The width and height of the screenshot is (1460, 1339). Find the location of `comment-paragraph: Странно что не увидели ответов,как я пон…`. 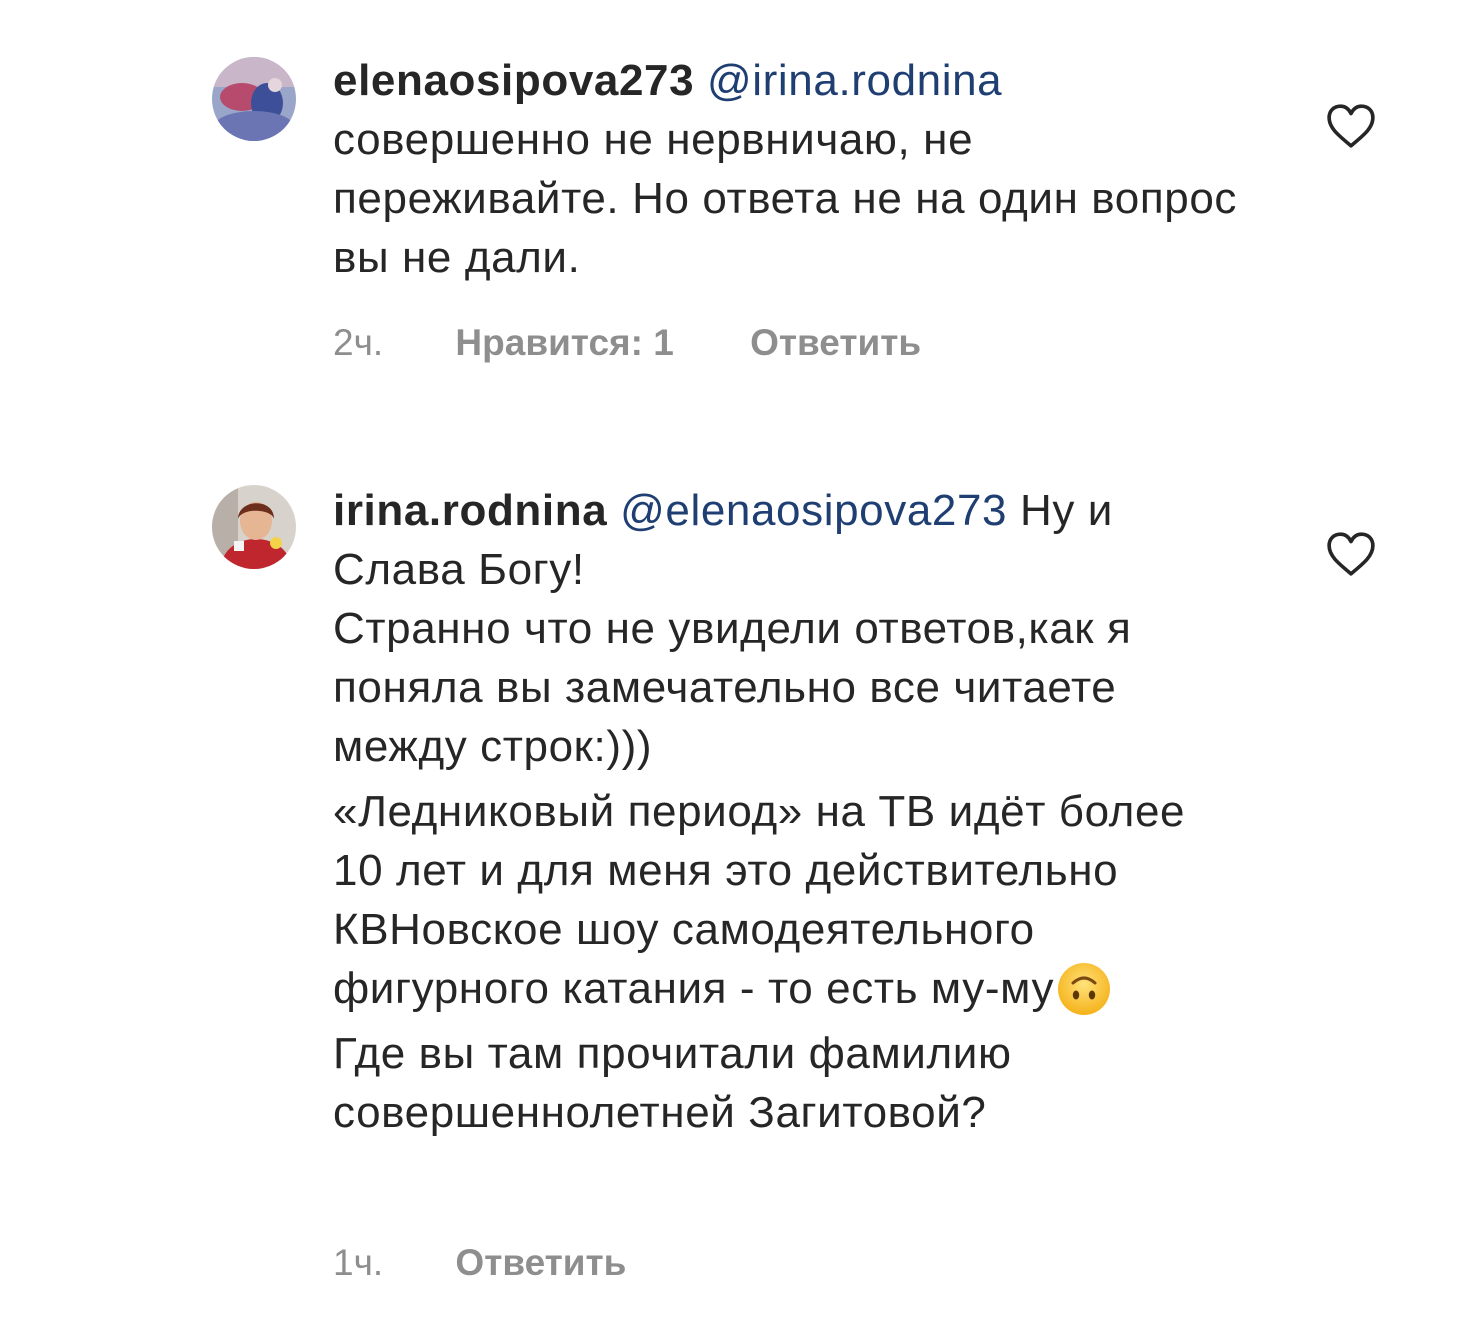

comment-paragraph: Странно что не увидели ответов,как я пон… is located at coordinates (732, 687).